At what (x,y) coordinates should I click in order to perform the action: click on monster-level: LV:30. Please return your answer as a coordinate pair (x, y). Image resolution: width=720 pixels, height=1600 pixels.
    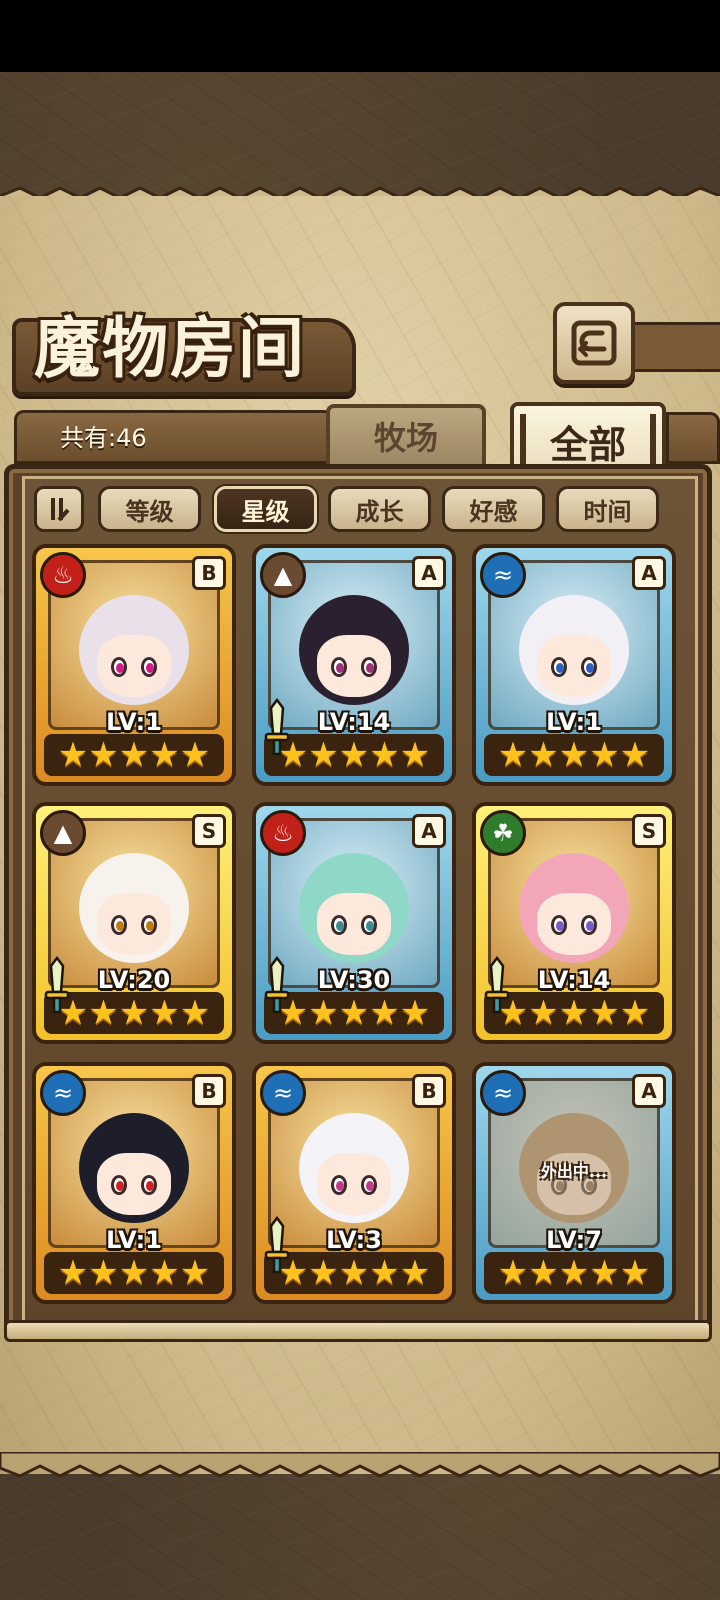
    Looking at the image, I should click on (354, 980).